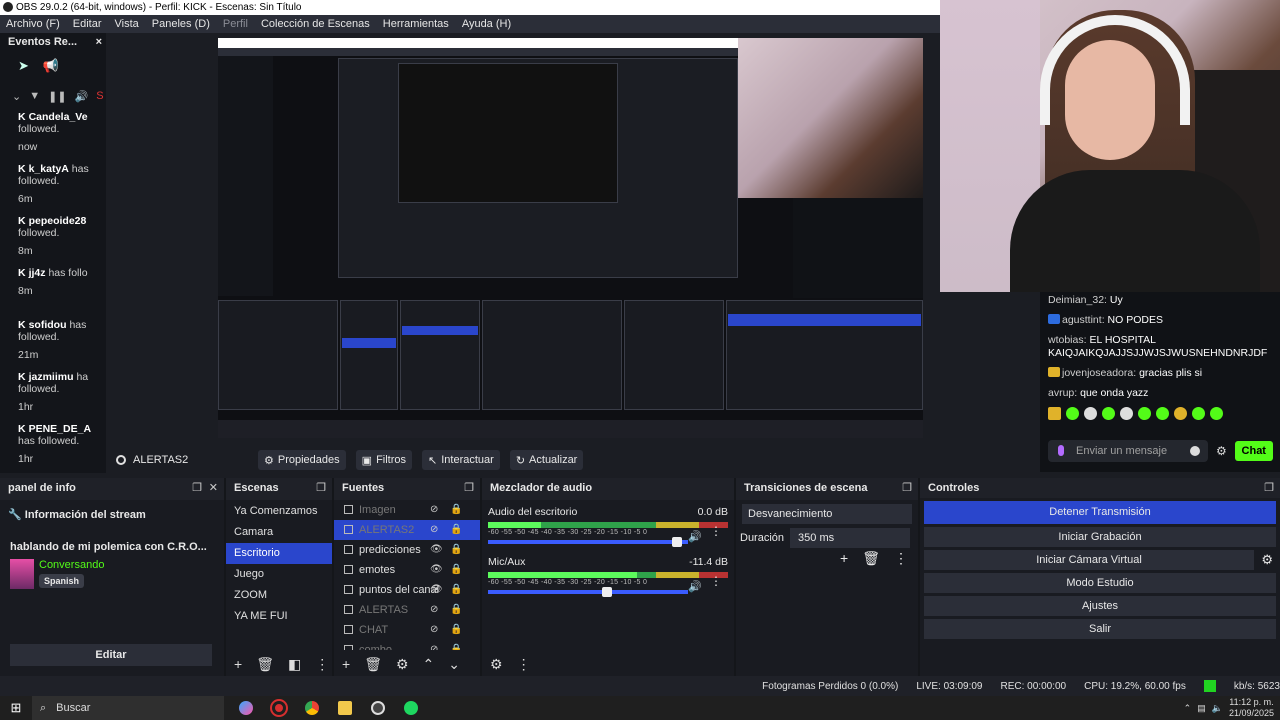  Describe the element at coordinates (1083, 320) in the screenshot. I see `chat-username: agusttint:` at that location.